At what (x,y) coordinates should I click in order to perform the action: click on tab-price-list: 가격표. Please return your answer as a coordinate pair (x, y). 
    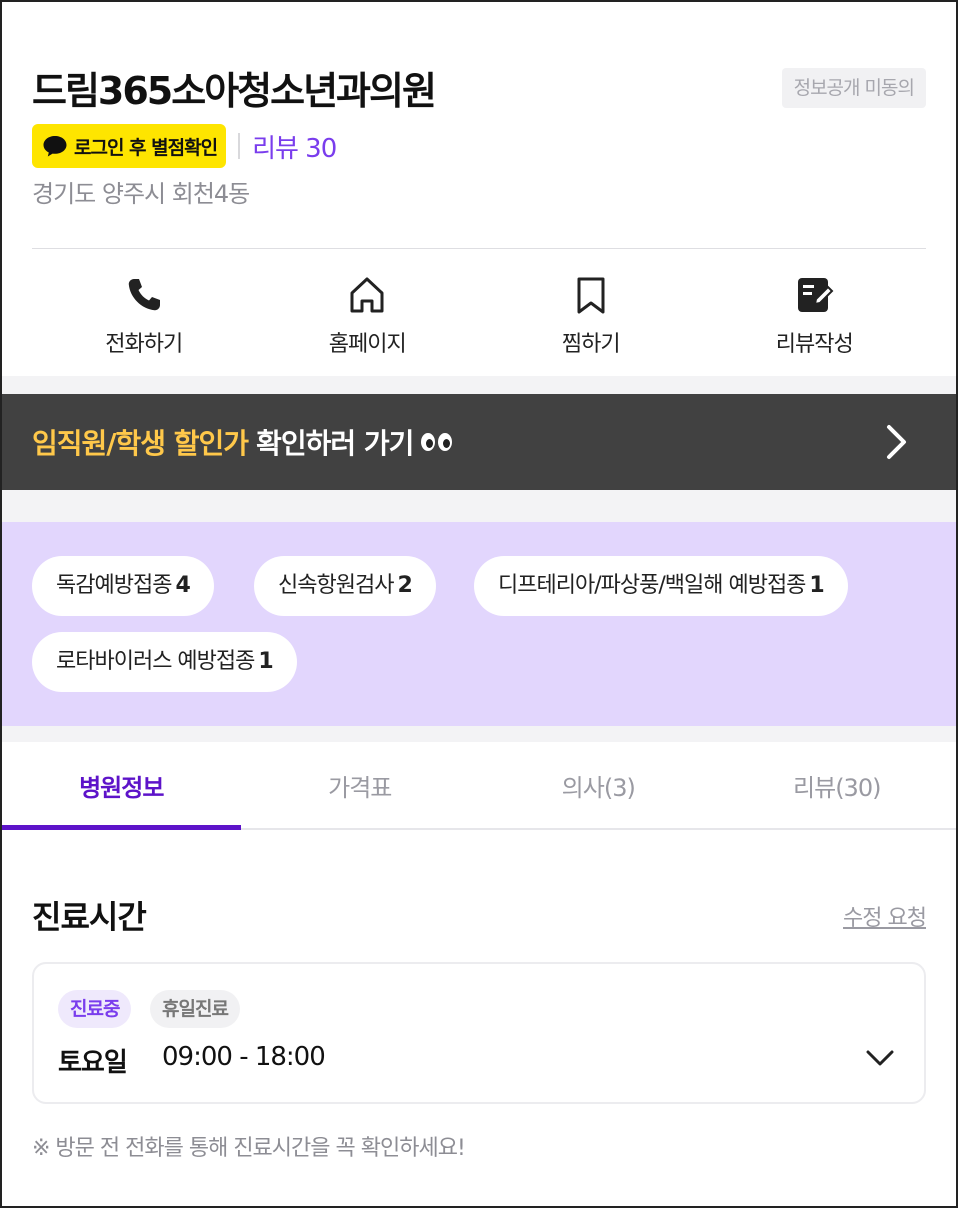
    Looking at the image, I should click on (360, 785).